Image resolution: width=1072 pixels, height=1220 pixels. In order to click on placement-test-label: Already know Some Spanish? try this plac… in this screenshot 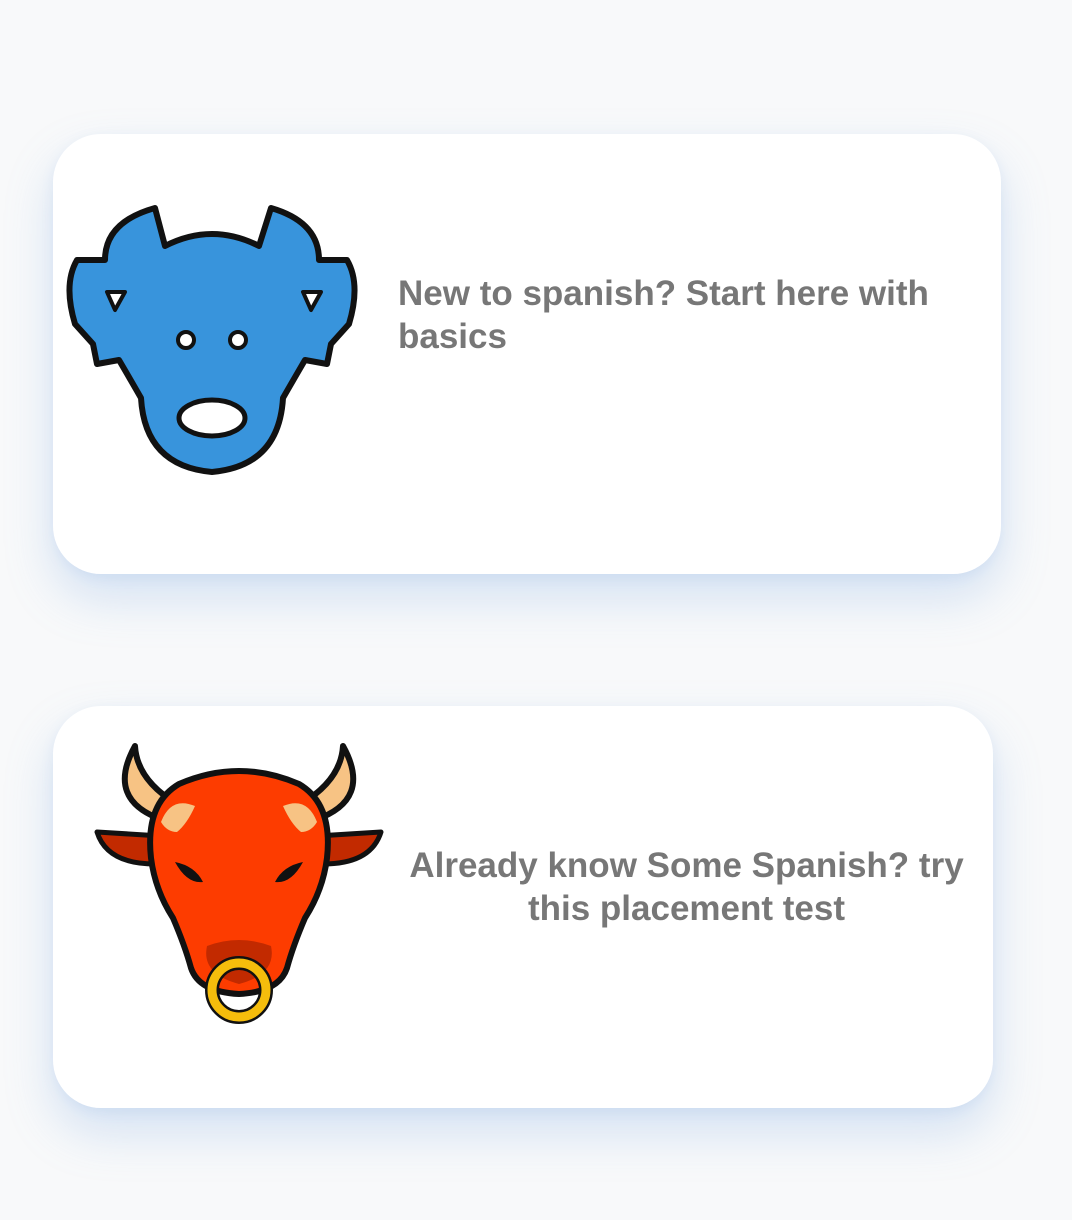, I will do `click(686, 887)`.